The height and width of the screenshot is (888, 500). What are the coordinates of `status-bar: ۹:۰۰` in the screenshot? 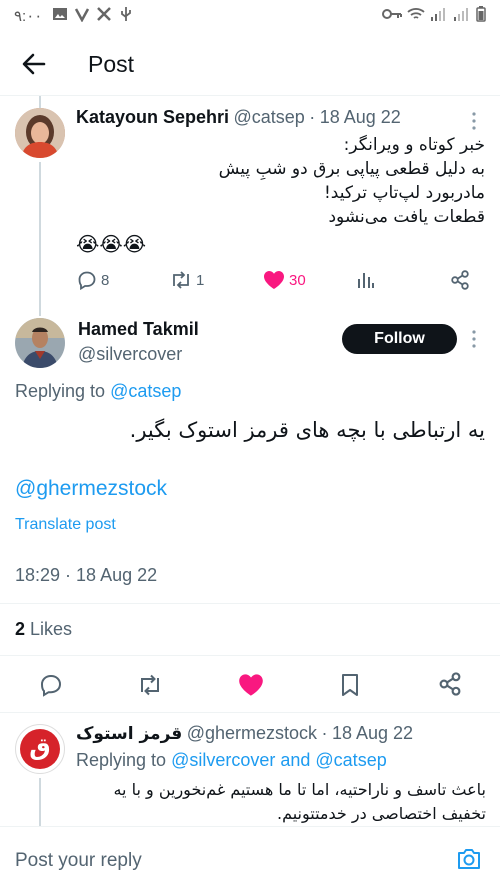 It's located at (250, 16).